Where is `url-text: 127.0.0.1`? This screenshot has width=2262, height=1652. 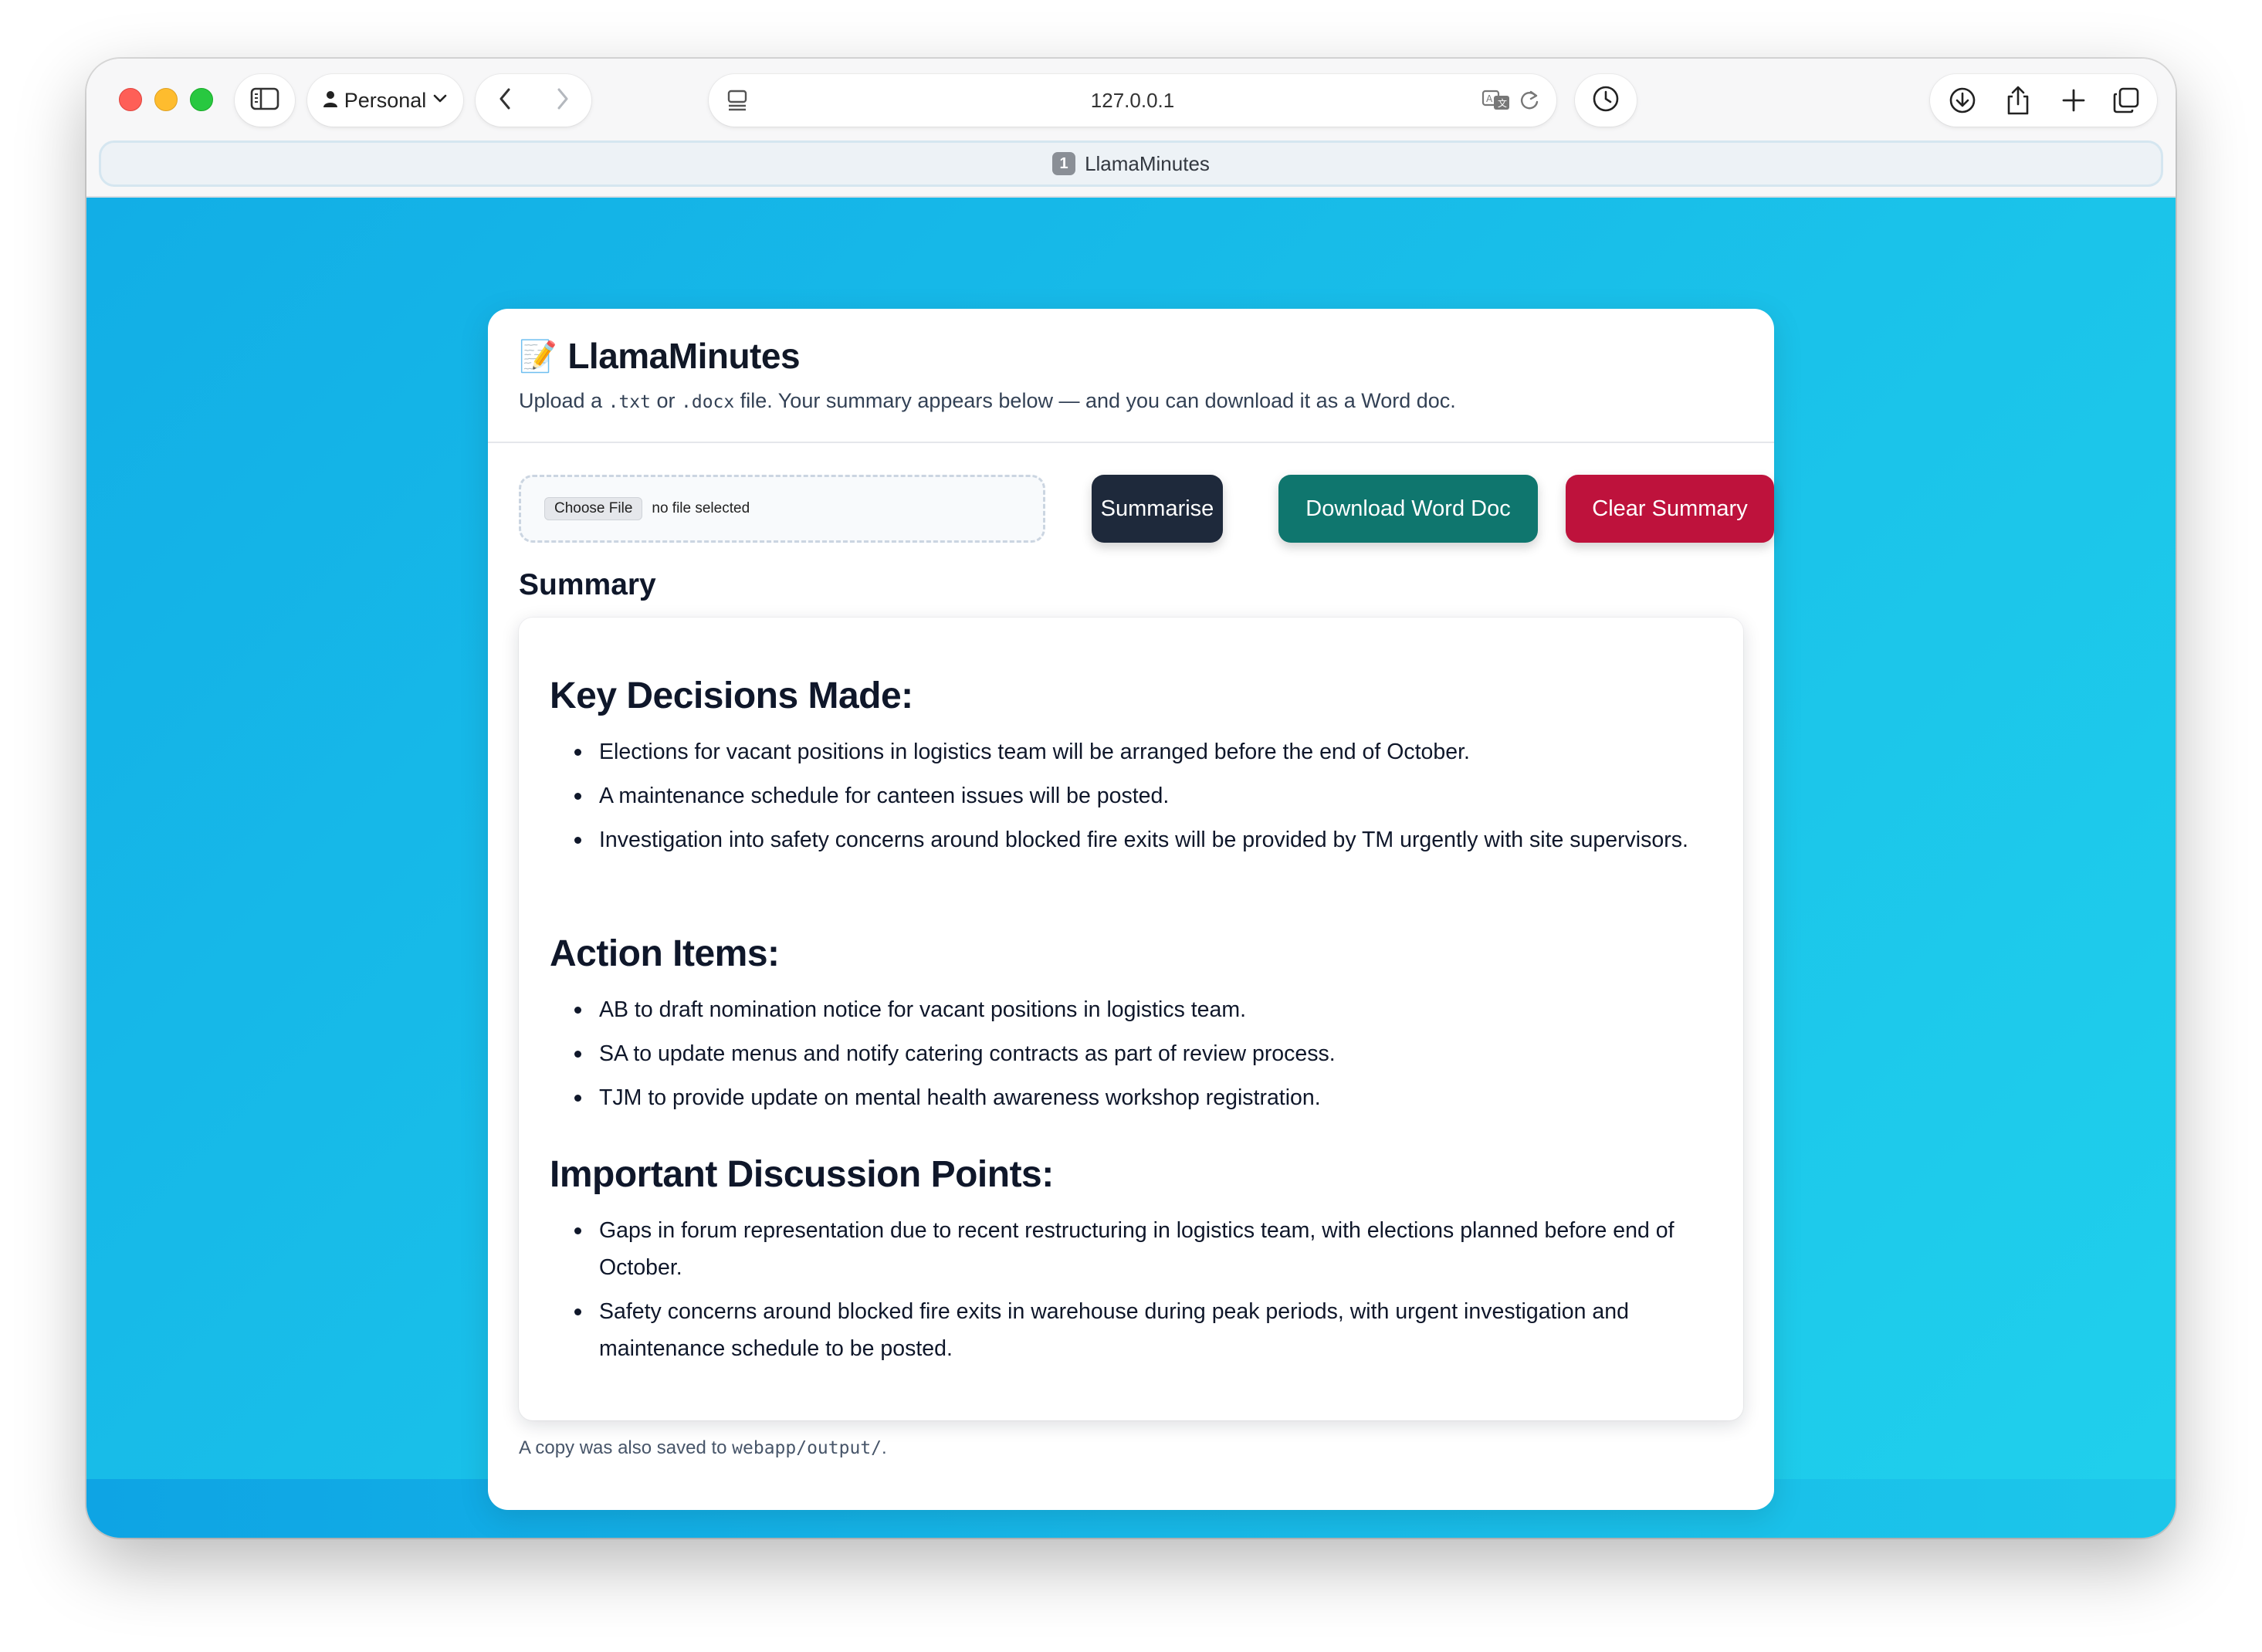
url-text: 127.0.0.1 is located at coordinates (1132, 101).